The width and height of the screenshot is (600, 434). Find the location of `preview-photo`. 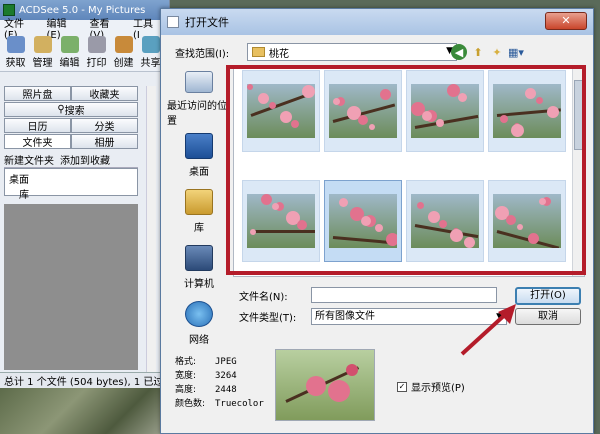

preview-photo is located at coordinates (325, 385).